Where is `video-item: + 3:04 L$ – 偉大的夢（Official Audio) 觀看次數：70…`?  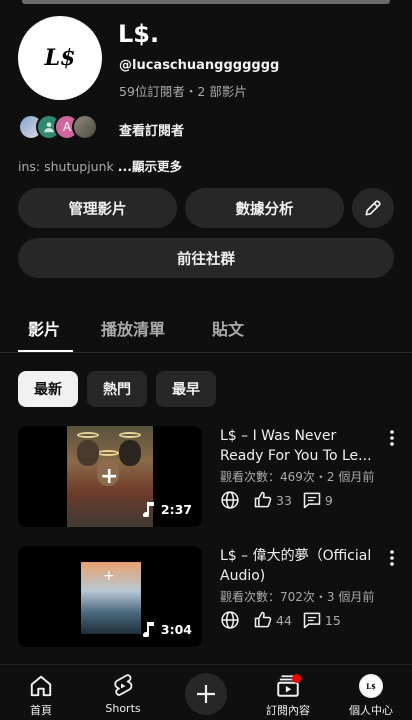
video-item: + 3:04 L$ – 偉大的夢（Official Audio) 觀看次數：70… is located at coordinates (206, 598).